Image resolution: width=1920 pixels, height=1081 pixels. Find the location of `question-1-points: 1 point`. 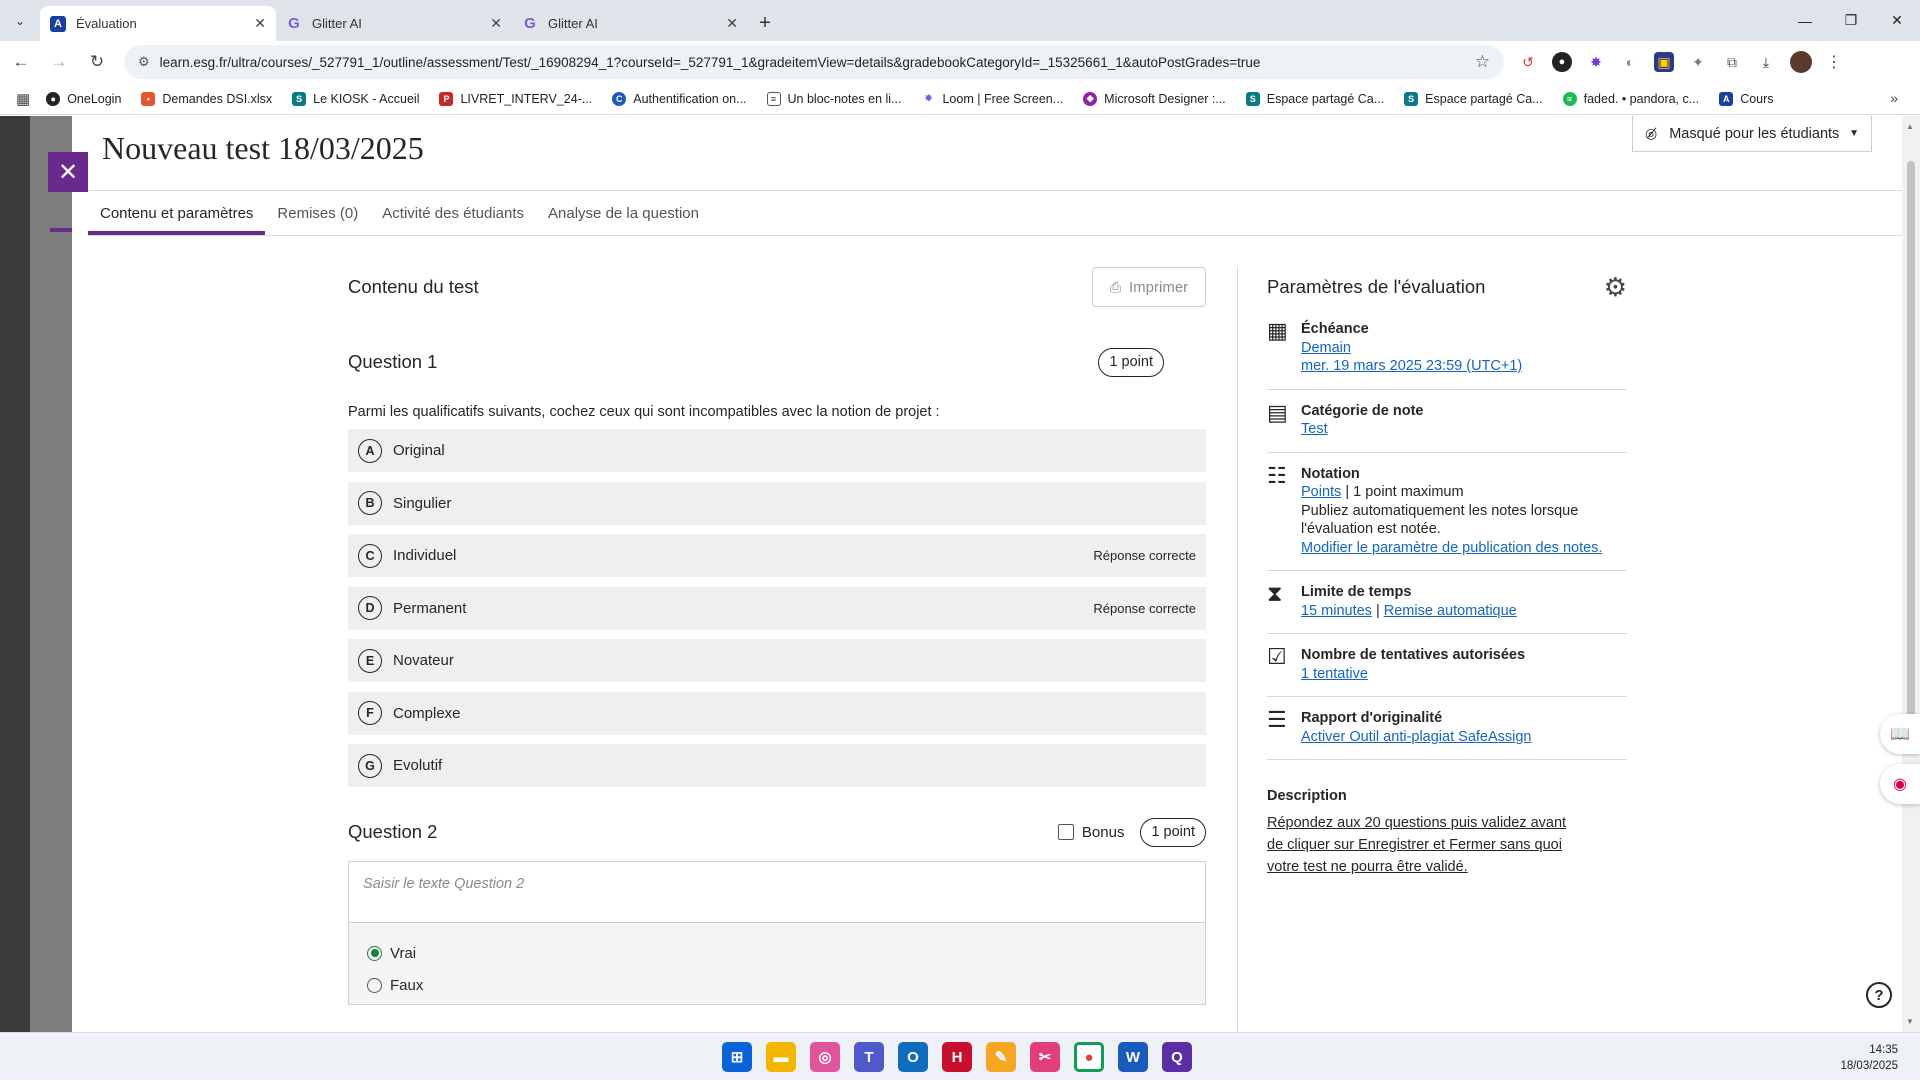

question-1-points: 1 point is located at coordinates (1131, 362).